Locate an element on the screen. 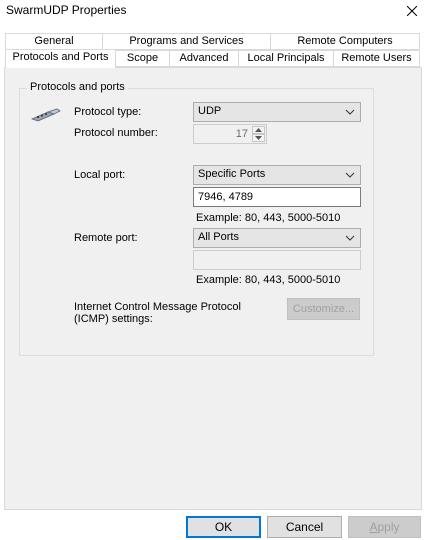  close-icon is located at coordinates (412, 11).